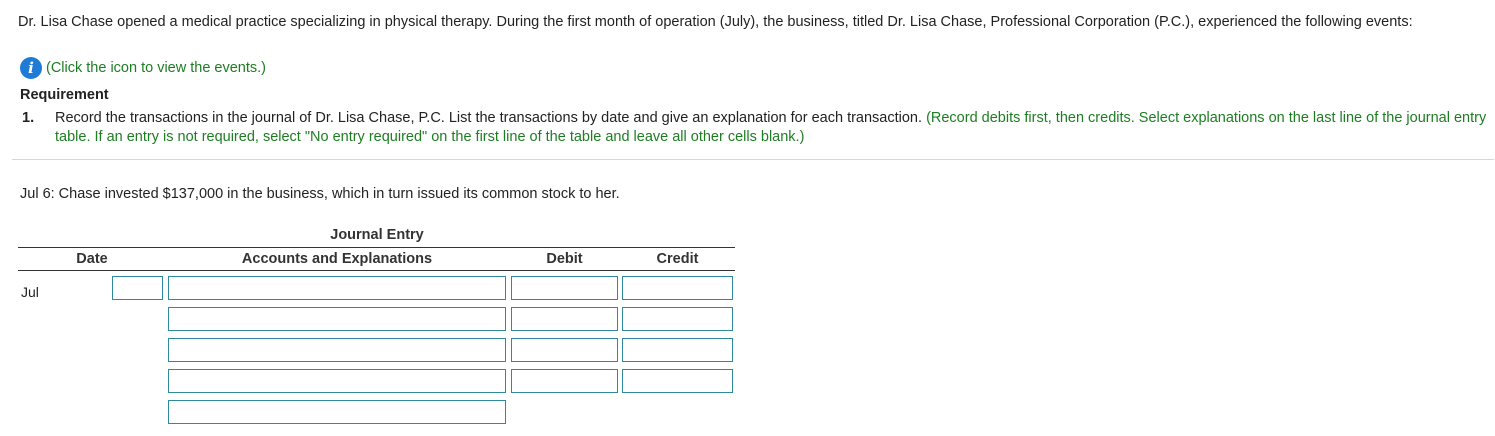 The height and width of the screenshot is (436, 1495). Describe the element at coordinates (28, 118) in the screenshot. I see `requirement-number: 1.` at that location.